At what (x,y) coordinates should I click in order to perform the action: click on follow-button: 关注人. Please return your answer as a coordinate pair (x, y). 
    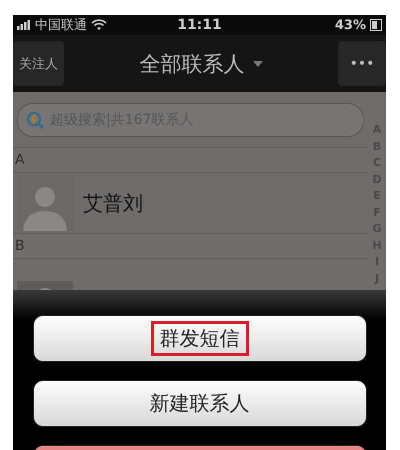
    Looking at the image, I should click on (38, 63).